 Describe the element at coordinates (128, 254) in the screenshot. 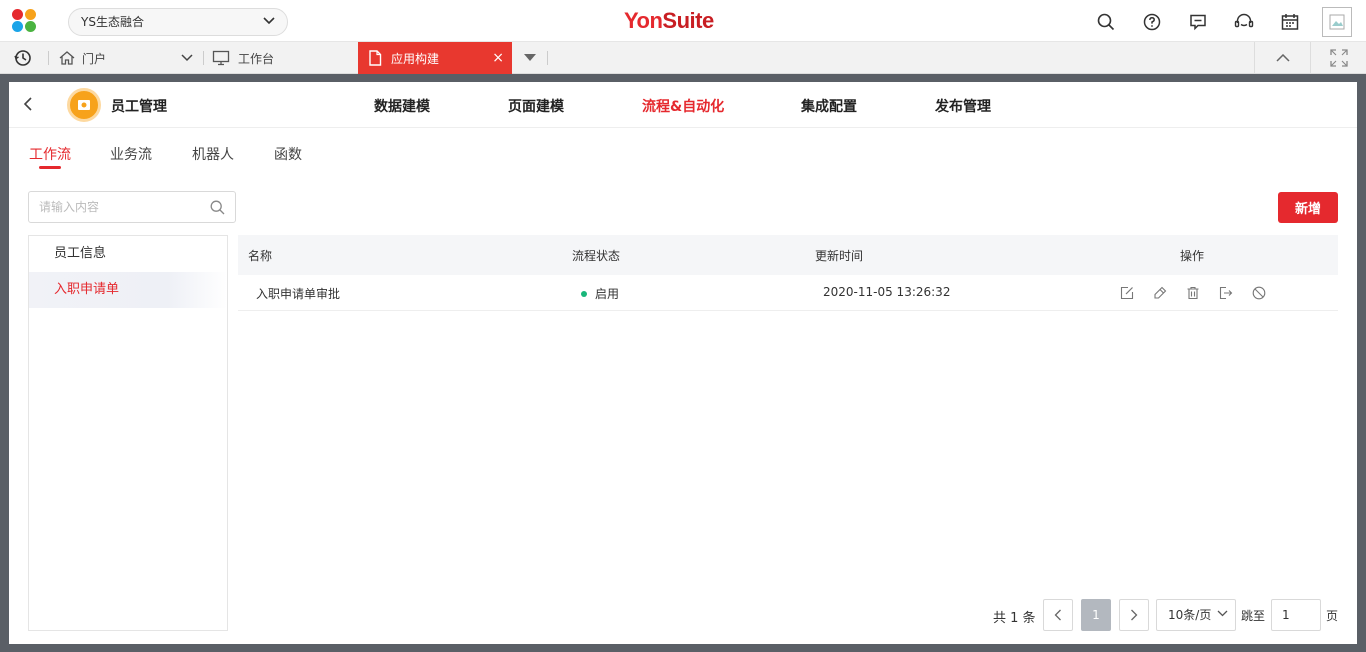

I see `tree-item-employee-info: 员工信息` at that location.